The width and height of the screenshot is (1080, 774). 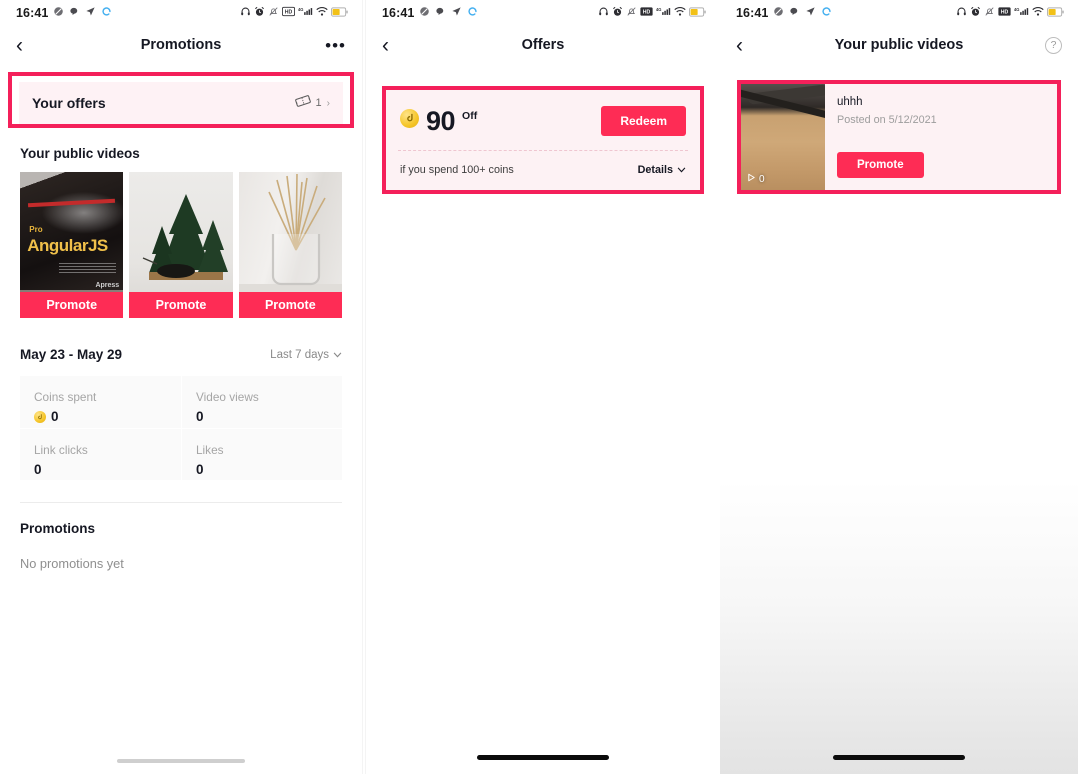 I want to click on status-bar-left: 16:41, so click(x=784, y=13).